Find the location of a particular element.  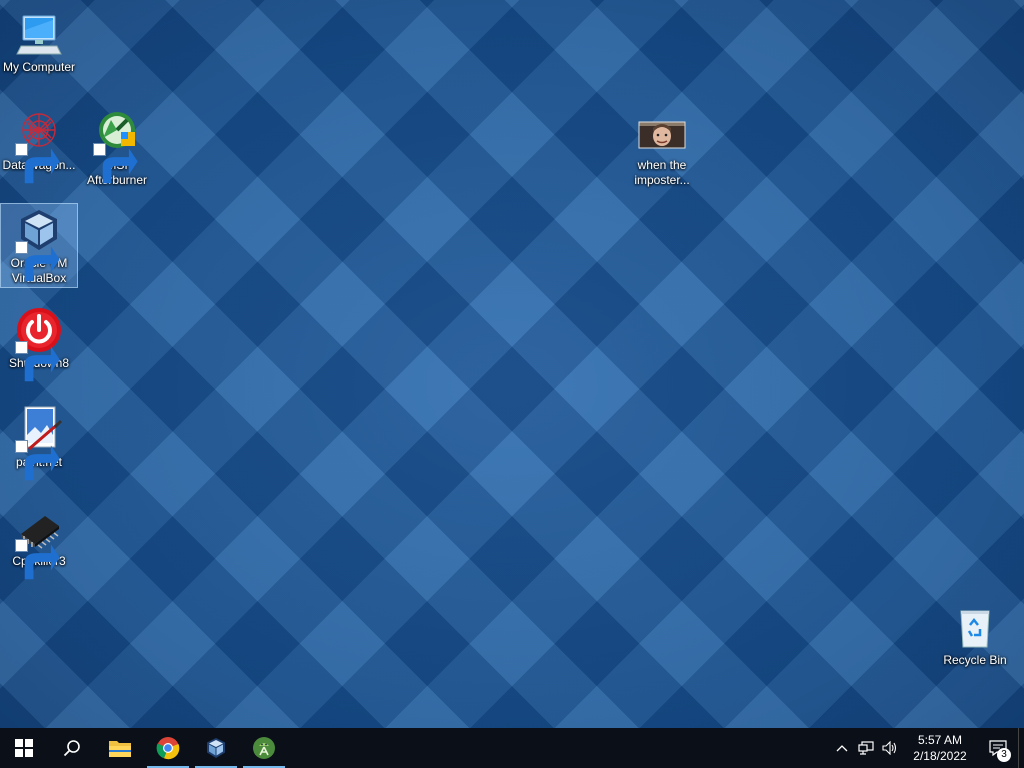

cpukiller3-shortcut: Cpukiller3 is located at coordinates (39, 541).